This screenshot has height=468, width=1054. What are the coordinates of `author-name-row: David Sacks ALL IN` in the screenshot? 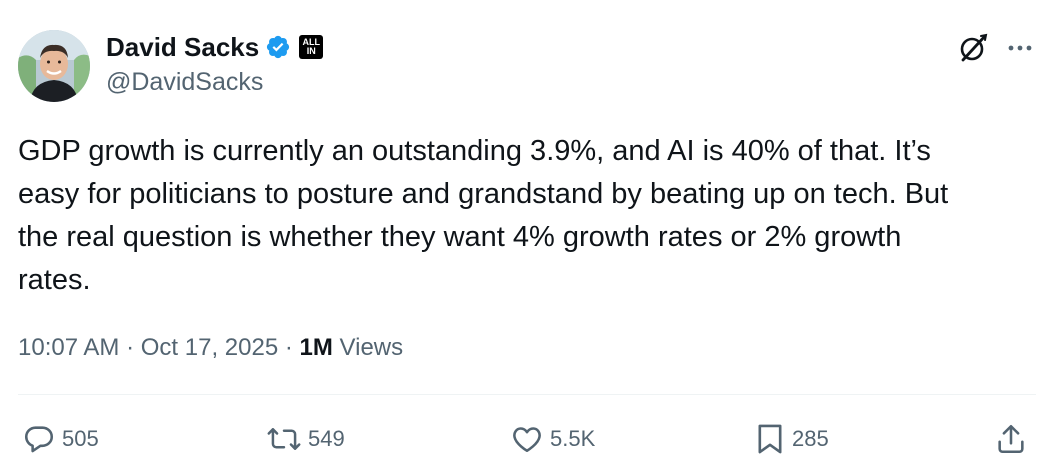 It's located at (215, 47).